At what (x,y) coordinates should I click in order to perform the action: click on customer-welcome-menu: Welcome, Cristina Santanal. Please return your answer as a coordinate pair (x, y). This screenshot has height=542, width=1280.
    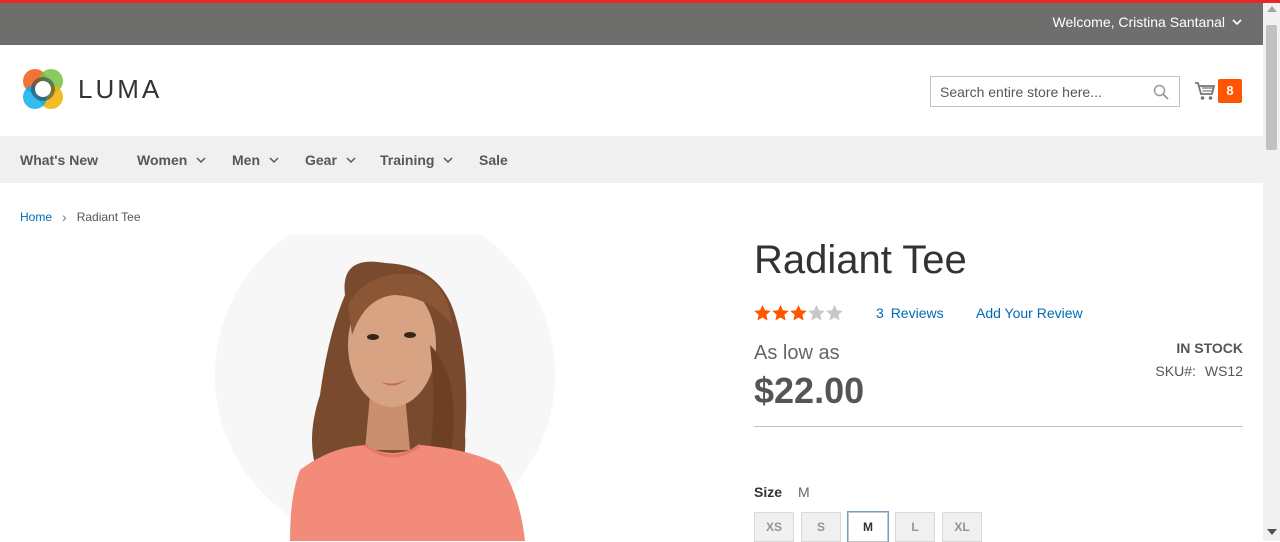
    Looking at the image, I should click on (1148, 22).